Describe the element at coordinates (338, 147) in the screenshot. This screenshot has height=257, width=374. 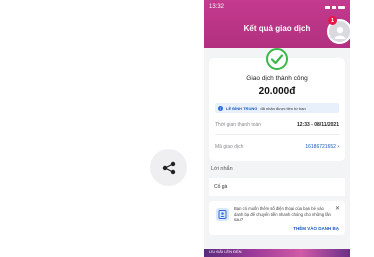
I see `chevron-right-icon: ›` at that location.